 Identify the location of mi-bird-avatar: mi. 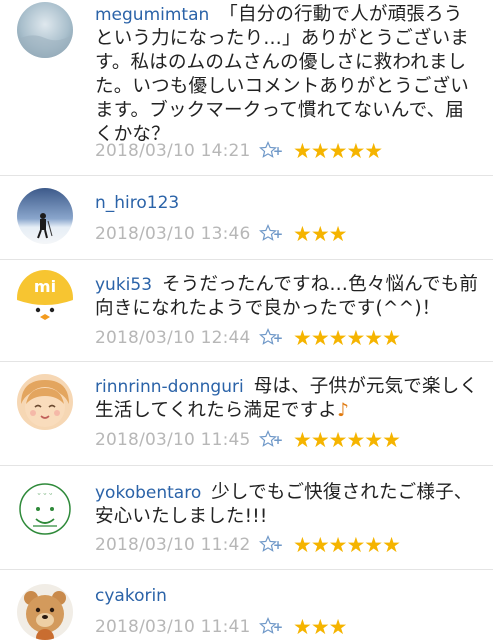
(45, 298).